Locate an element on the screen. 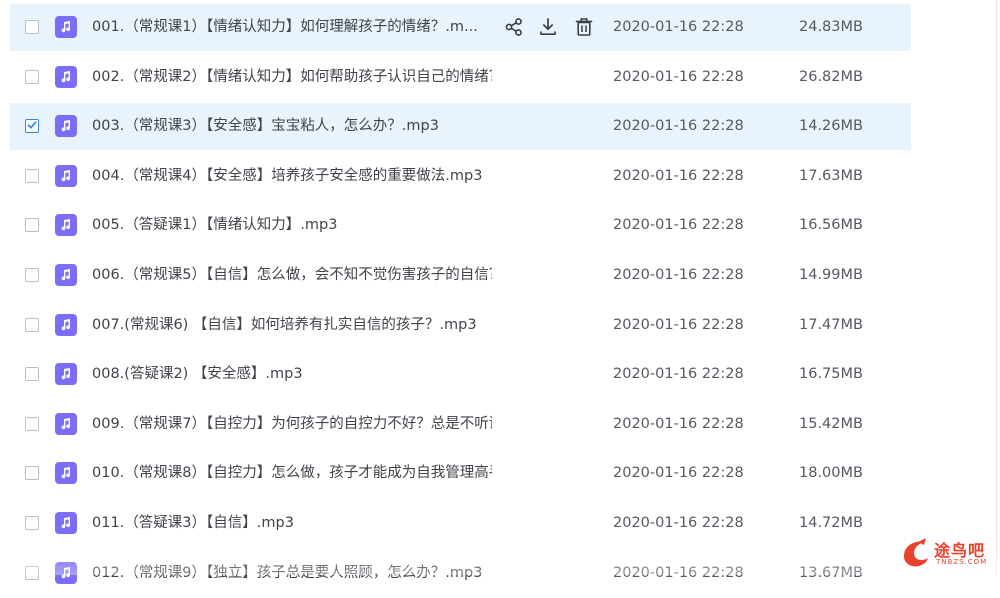  file-name: 004.（常规课4）【安全感】培养孩子安全感的重要做法.mp3 is located at coordinates (292, 176).